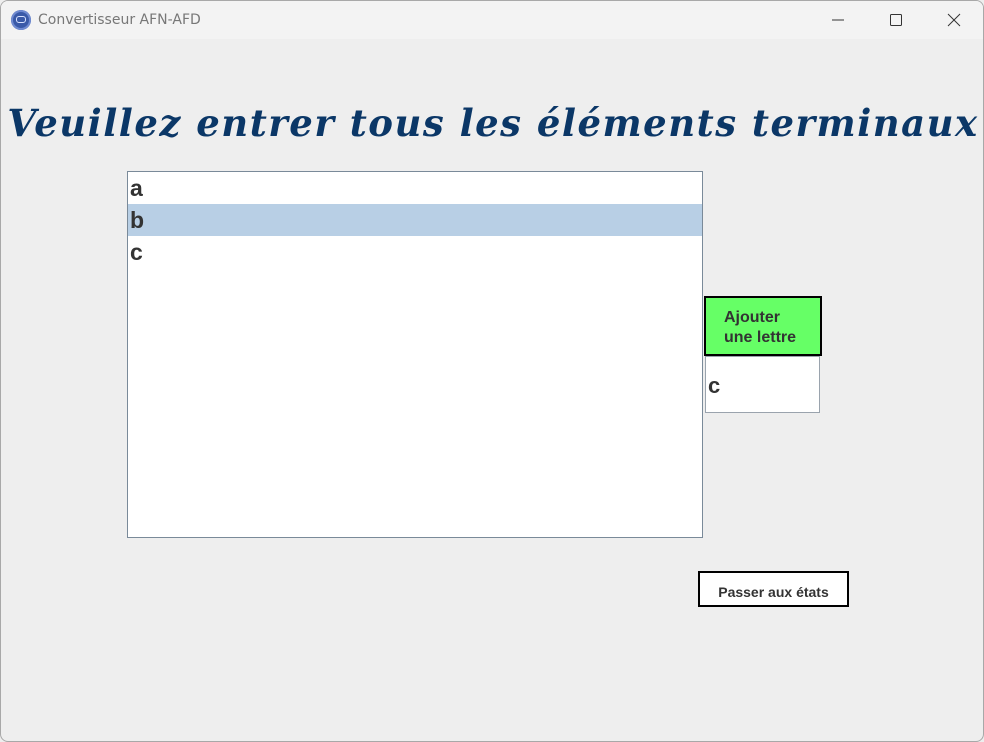 This screenshot has width=984, height=742. I want to click on window-title: Convertisseur AFN-AFD, so click(119, 20).